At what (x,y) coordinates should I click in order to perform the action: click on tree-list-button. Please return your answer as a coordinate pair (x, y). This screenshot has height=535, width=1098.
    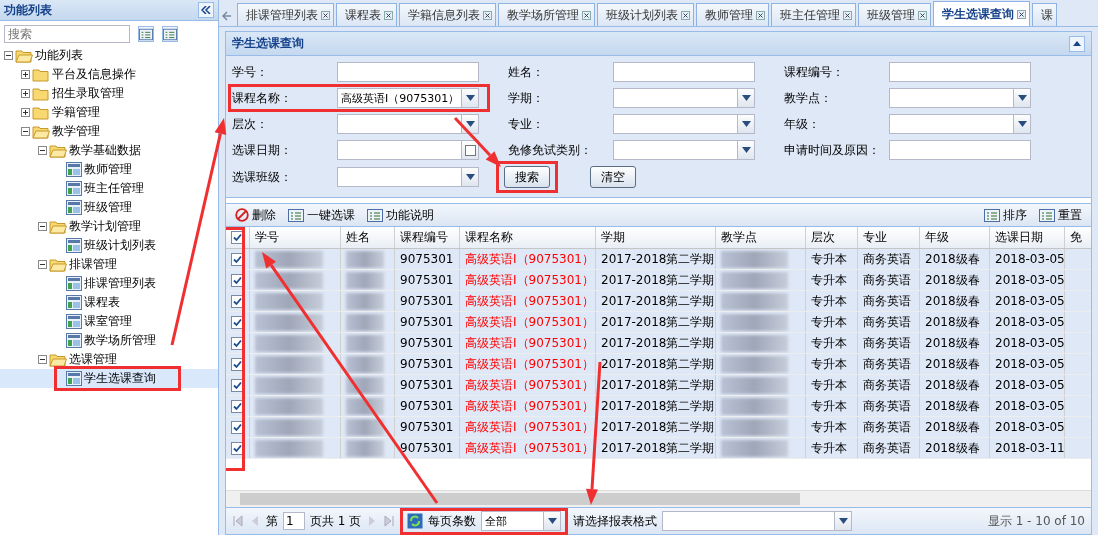
    Looking at the image, I should click on (170, 34).